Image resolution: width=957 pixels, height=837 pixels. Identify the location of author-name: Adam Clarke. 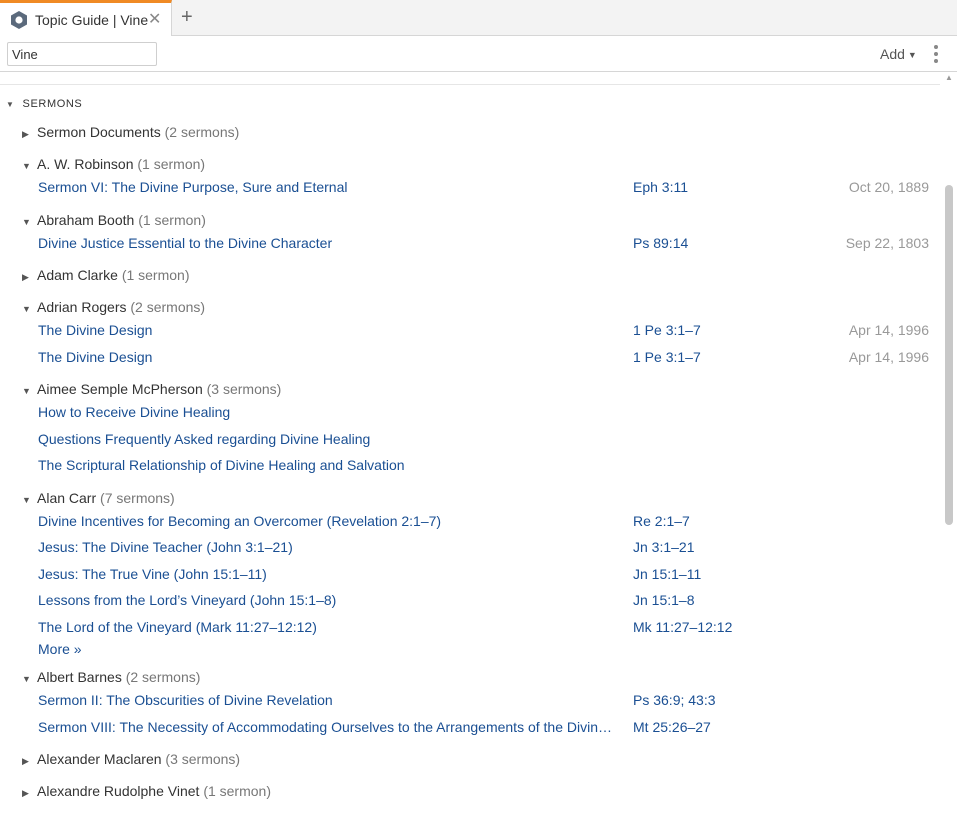
(77, 275).